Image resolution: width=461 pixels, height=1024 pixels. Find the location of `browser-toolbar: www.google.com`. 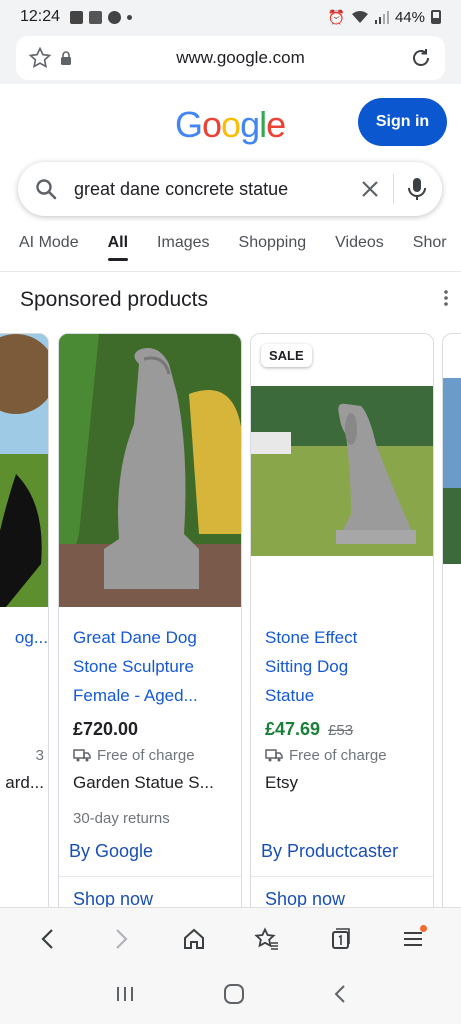

browser-toolbar: www.google.com is located at coordinates (230, 59).